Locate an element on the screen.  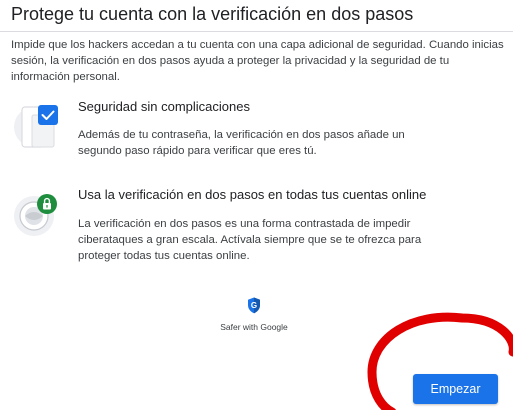
checkbox-device-graphic is located at coordinates (36, 126).